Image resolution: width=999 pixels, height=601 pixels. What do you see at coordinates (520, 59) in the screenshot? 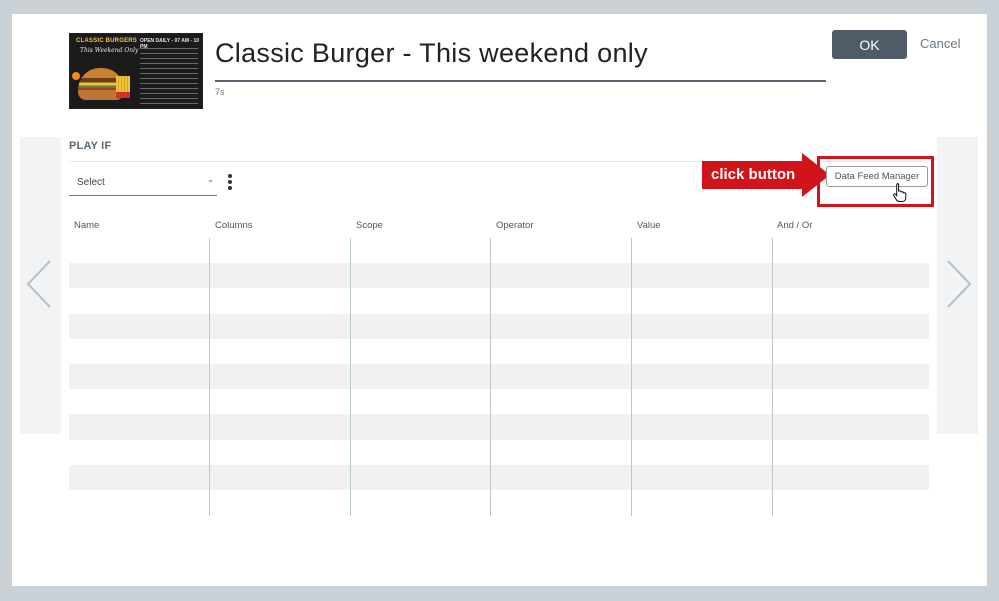
I see `content-title-input: Classic Burger - This weekend only` at bounding box center [520, 59].